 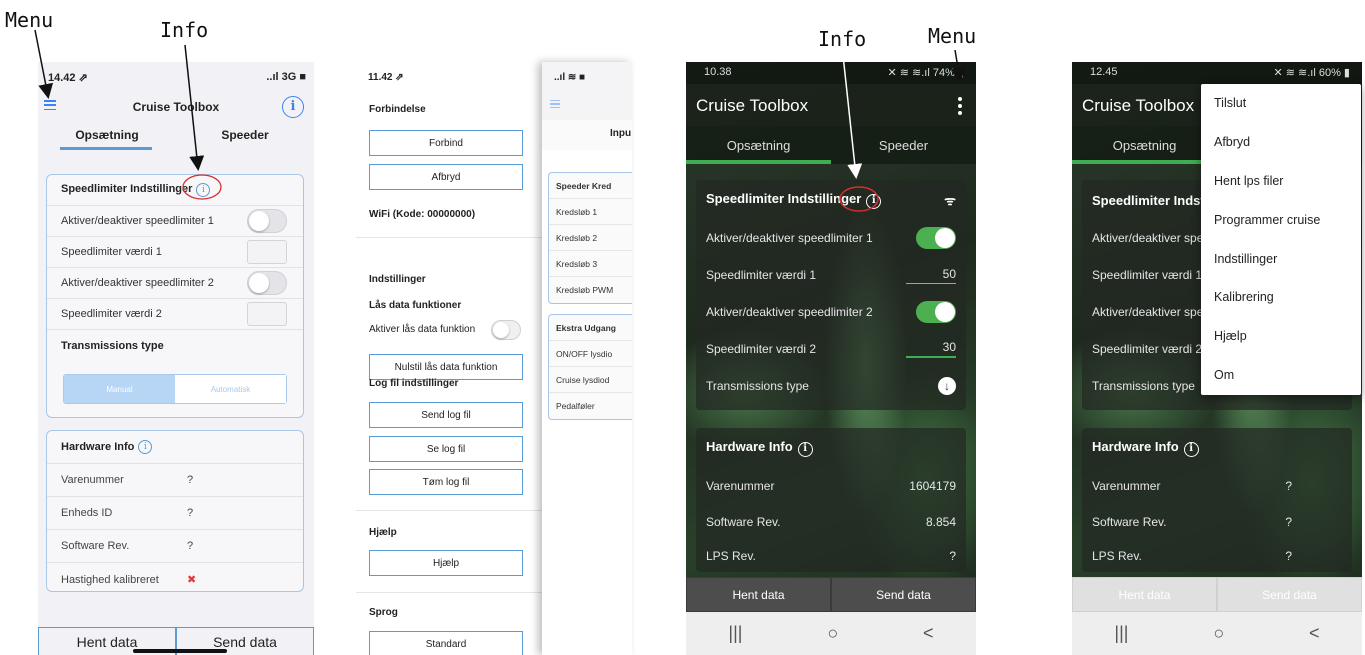 What do you see at coordinates (958, 66) in the screenshot?
I see `arrow-menu-right` at bounding box center [958, 66].